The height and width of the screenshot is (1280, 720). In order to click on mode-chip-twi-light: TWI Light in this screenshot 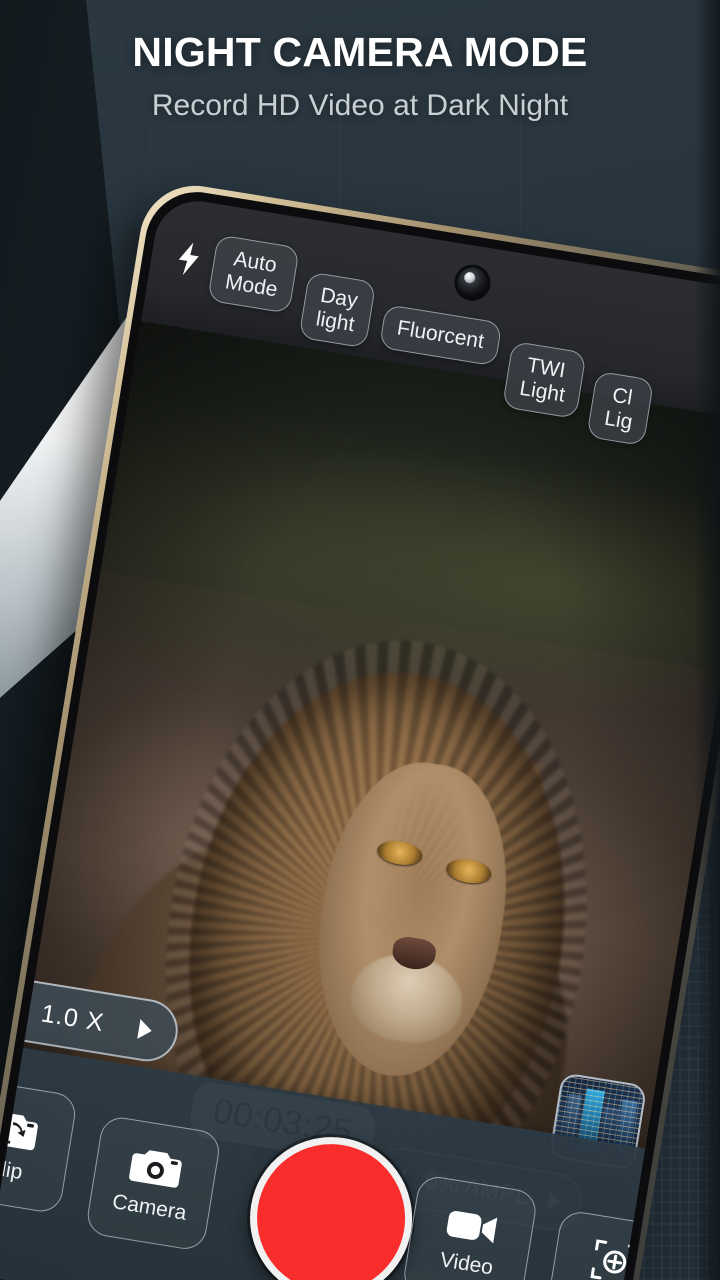, I will do `click(544, 380)`.